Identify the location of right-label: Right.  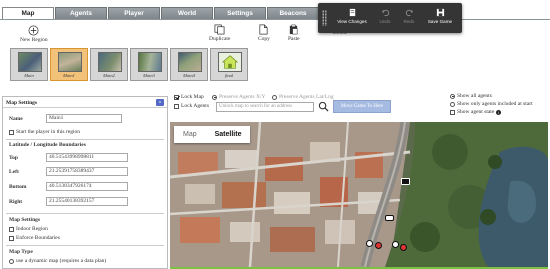
(16, 202).